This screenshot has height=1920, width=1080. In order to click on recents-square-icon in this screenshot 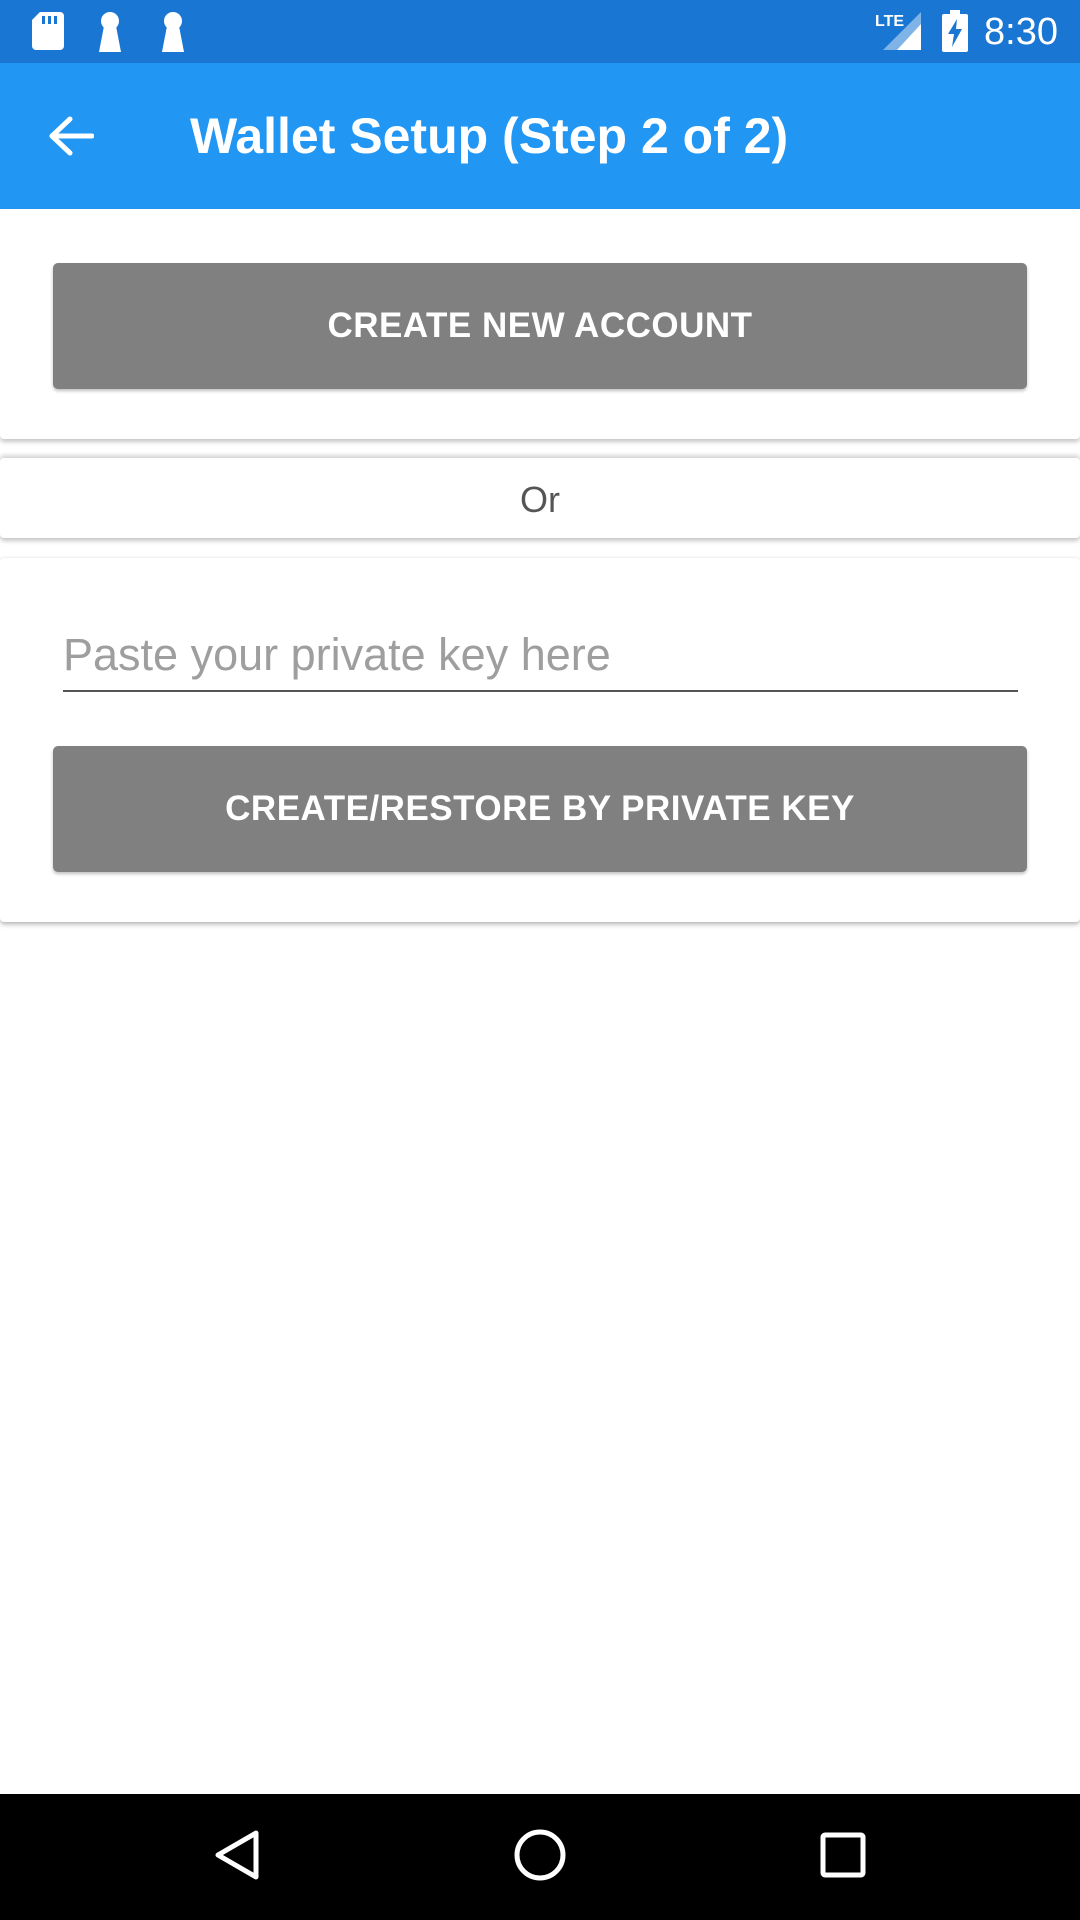, I will do `click(843, 1857)`.